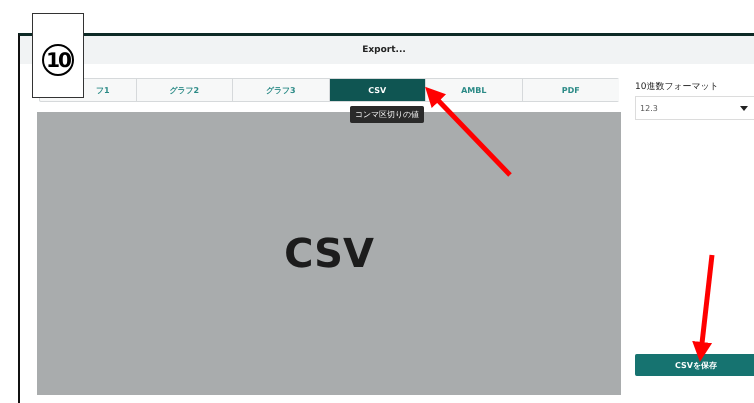 The image size is (754, 403). I want to click on step-number: 10, so click(58, 60).